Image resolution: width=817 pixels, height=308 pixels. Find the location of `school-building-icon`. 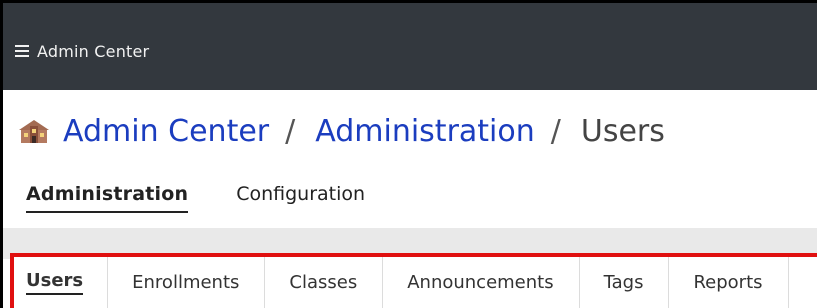

school-building-icon is located at coordinates (34, 131).